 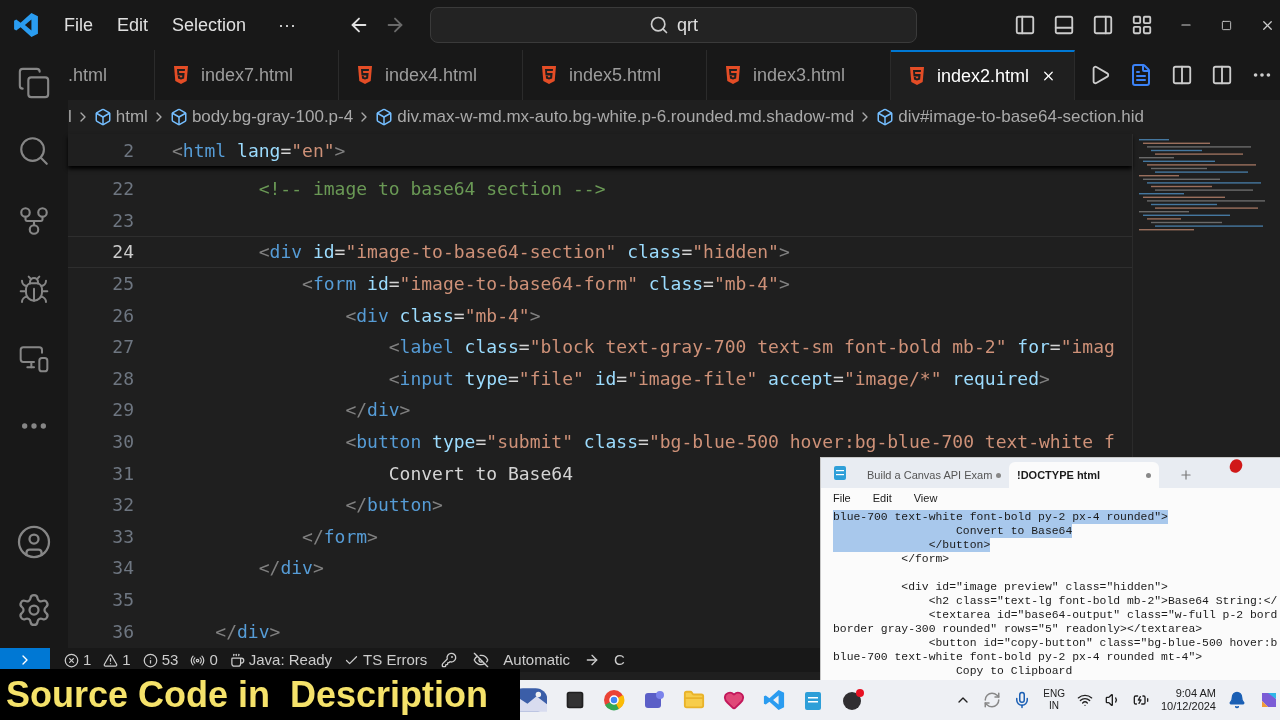 What do you see at coordinates (718, 378) in the screenshot?
I see `code-line: <input type="file" id="image-file" accept="image/*" required>` at bounding box center [718, 378].